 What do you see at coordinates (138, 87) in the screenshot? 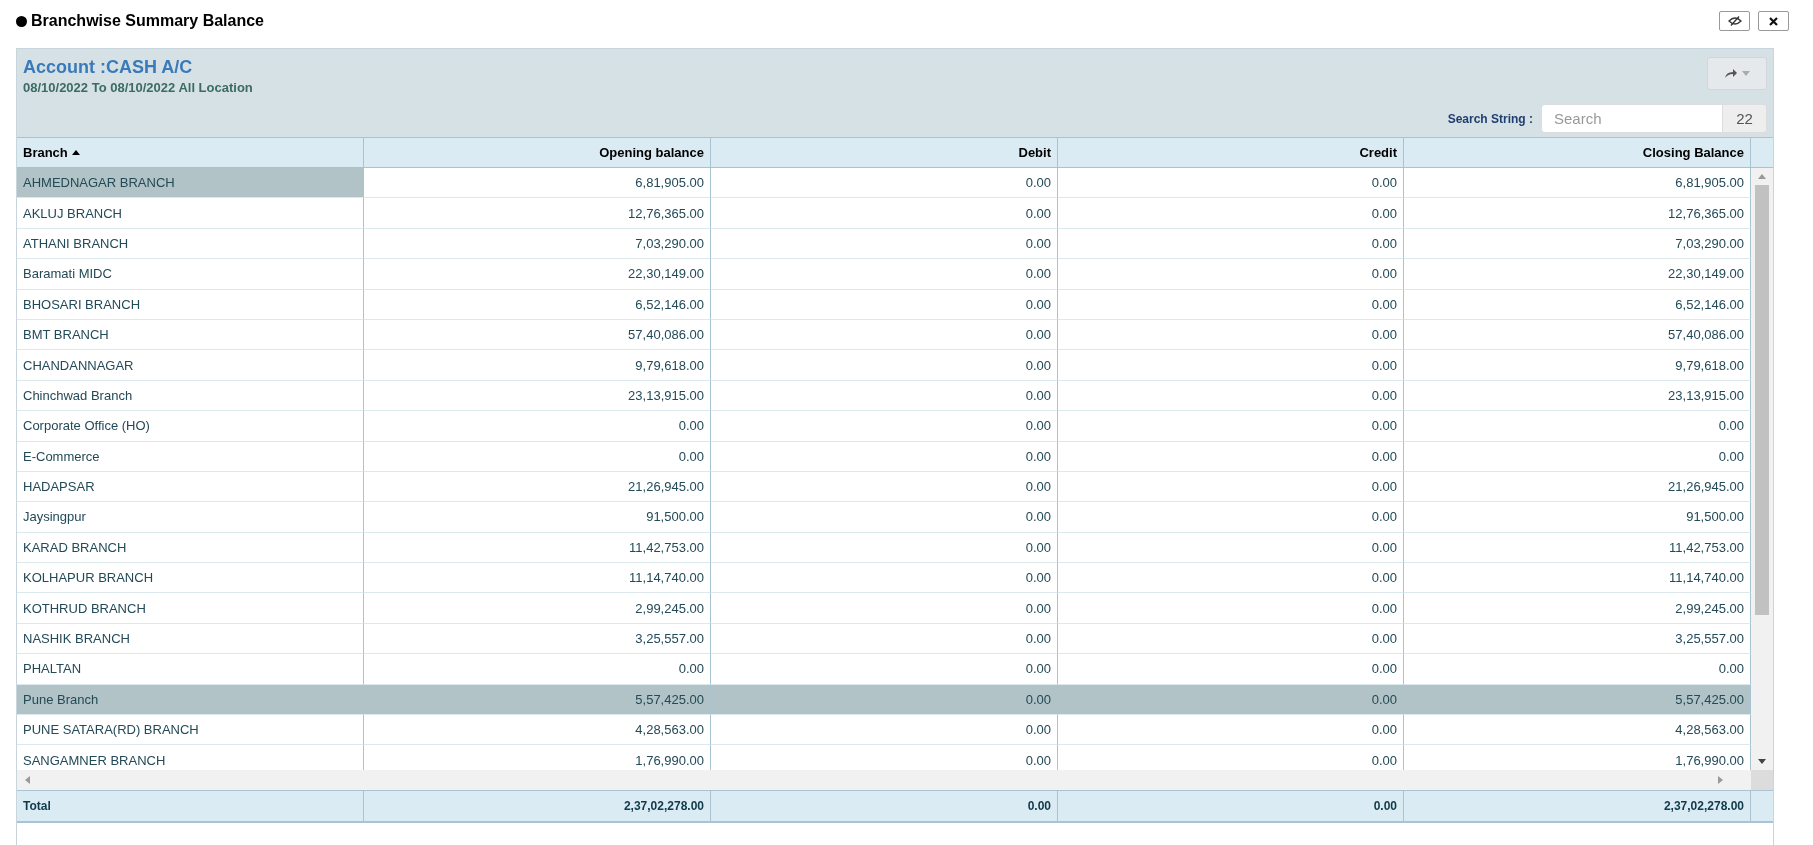
I see `report-period: 08/10/2022 To 08/10/2022 All Location` at bounding box center [138, 87].